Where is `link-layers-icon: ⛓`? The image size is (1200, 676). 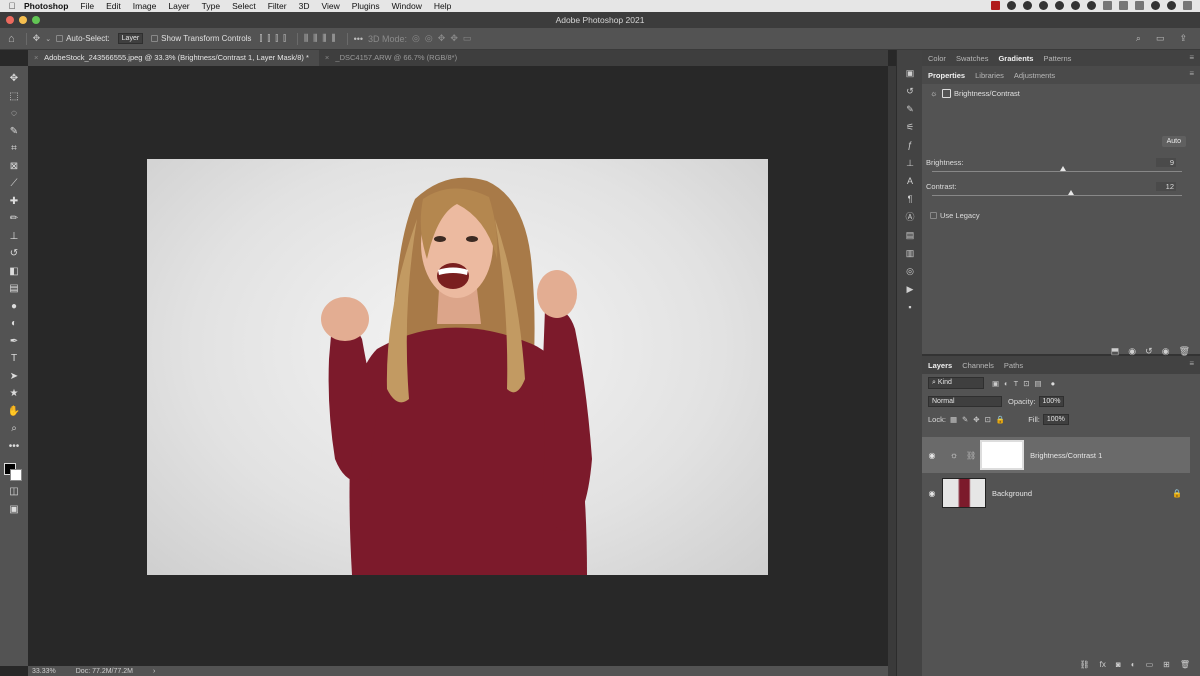
link-layers-icon: ⛓ is located at coordinates (1085, 664).